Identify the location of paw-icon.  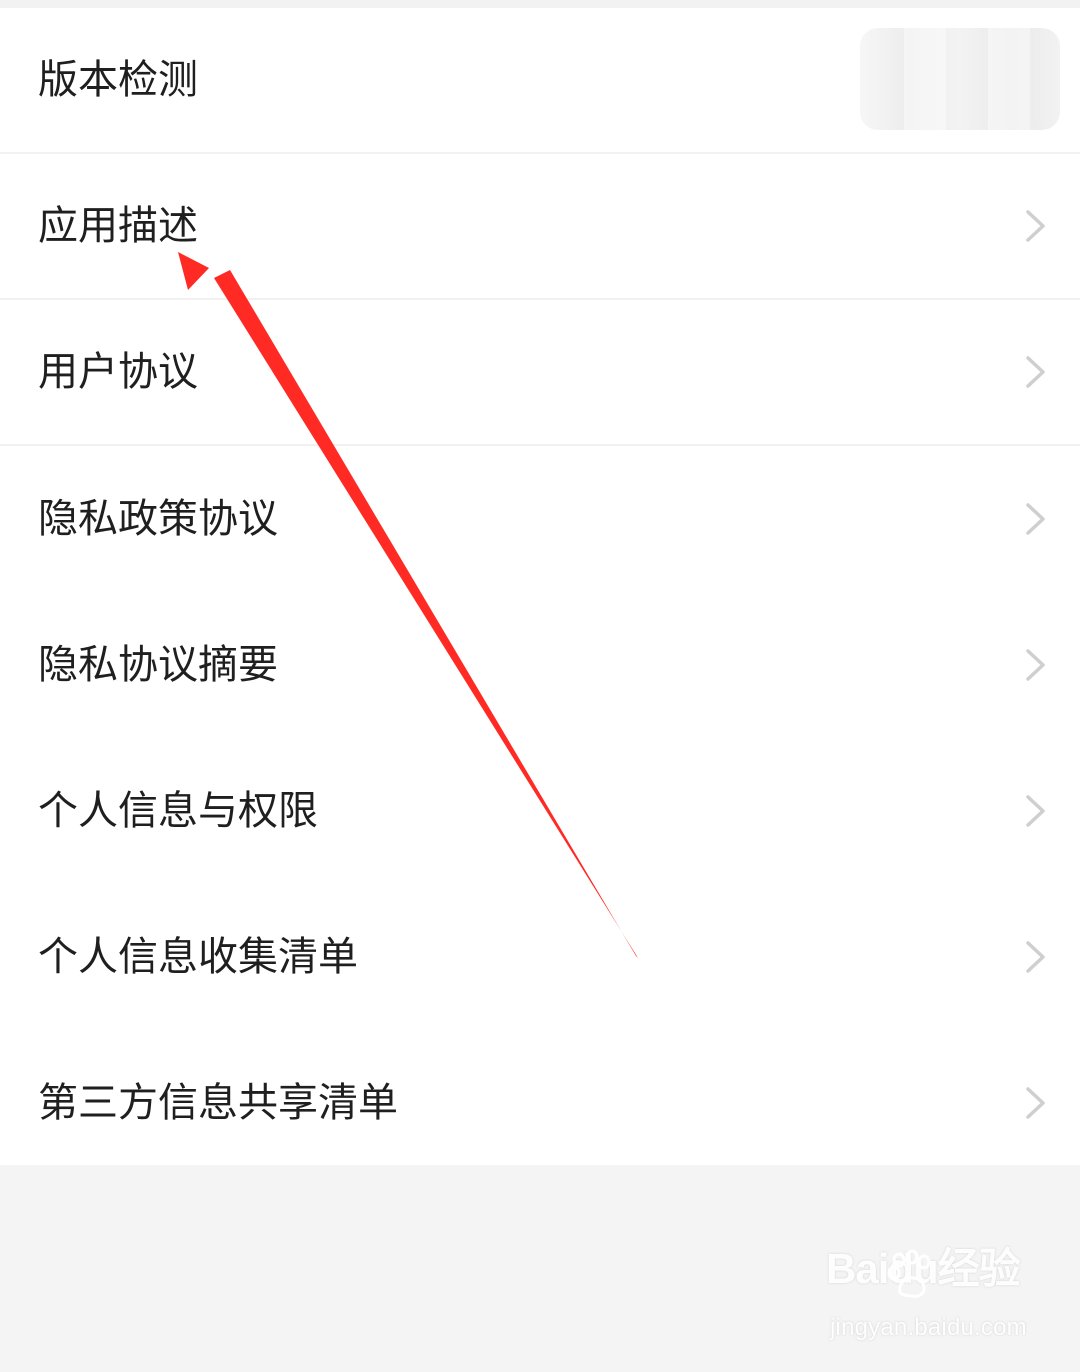
(909, 1274).